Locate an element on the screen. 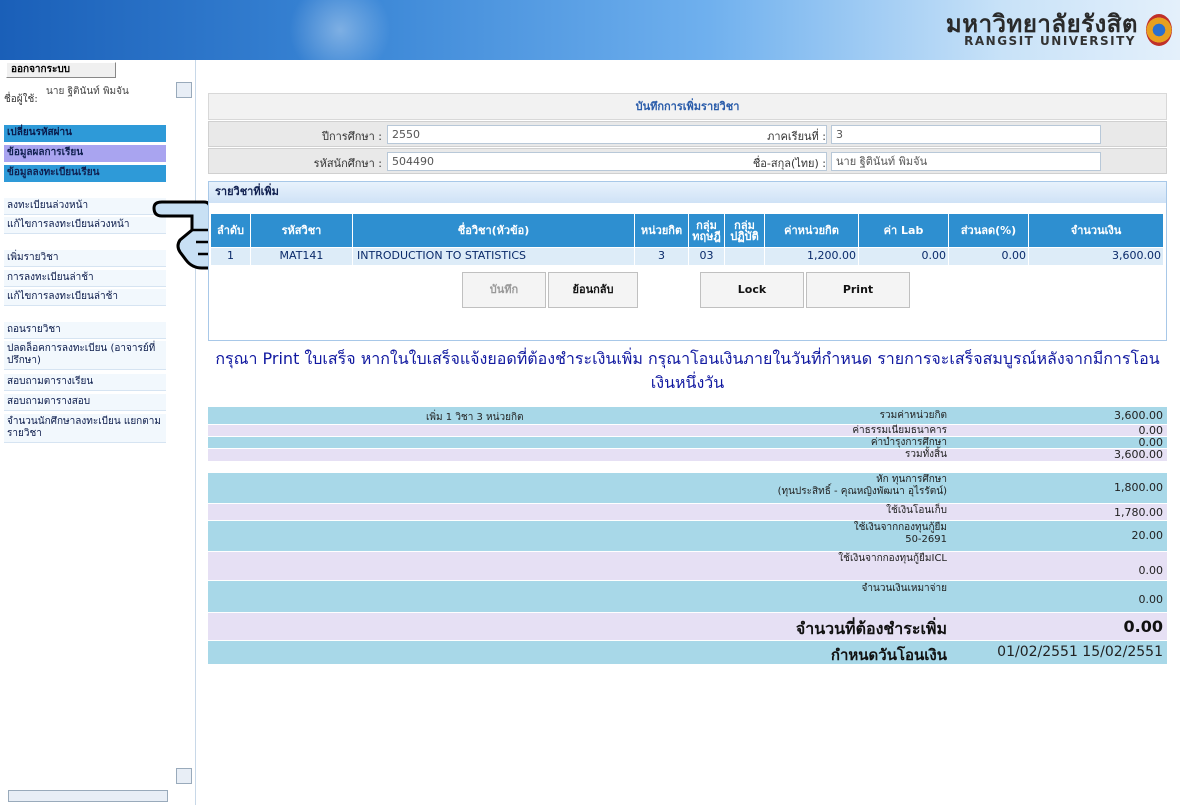 This screenshot has width=1180, height=805. cell-lab-group is located at coordinates (745, 256).